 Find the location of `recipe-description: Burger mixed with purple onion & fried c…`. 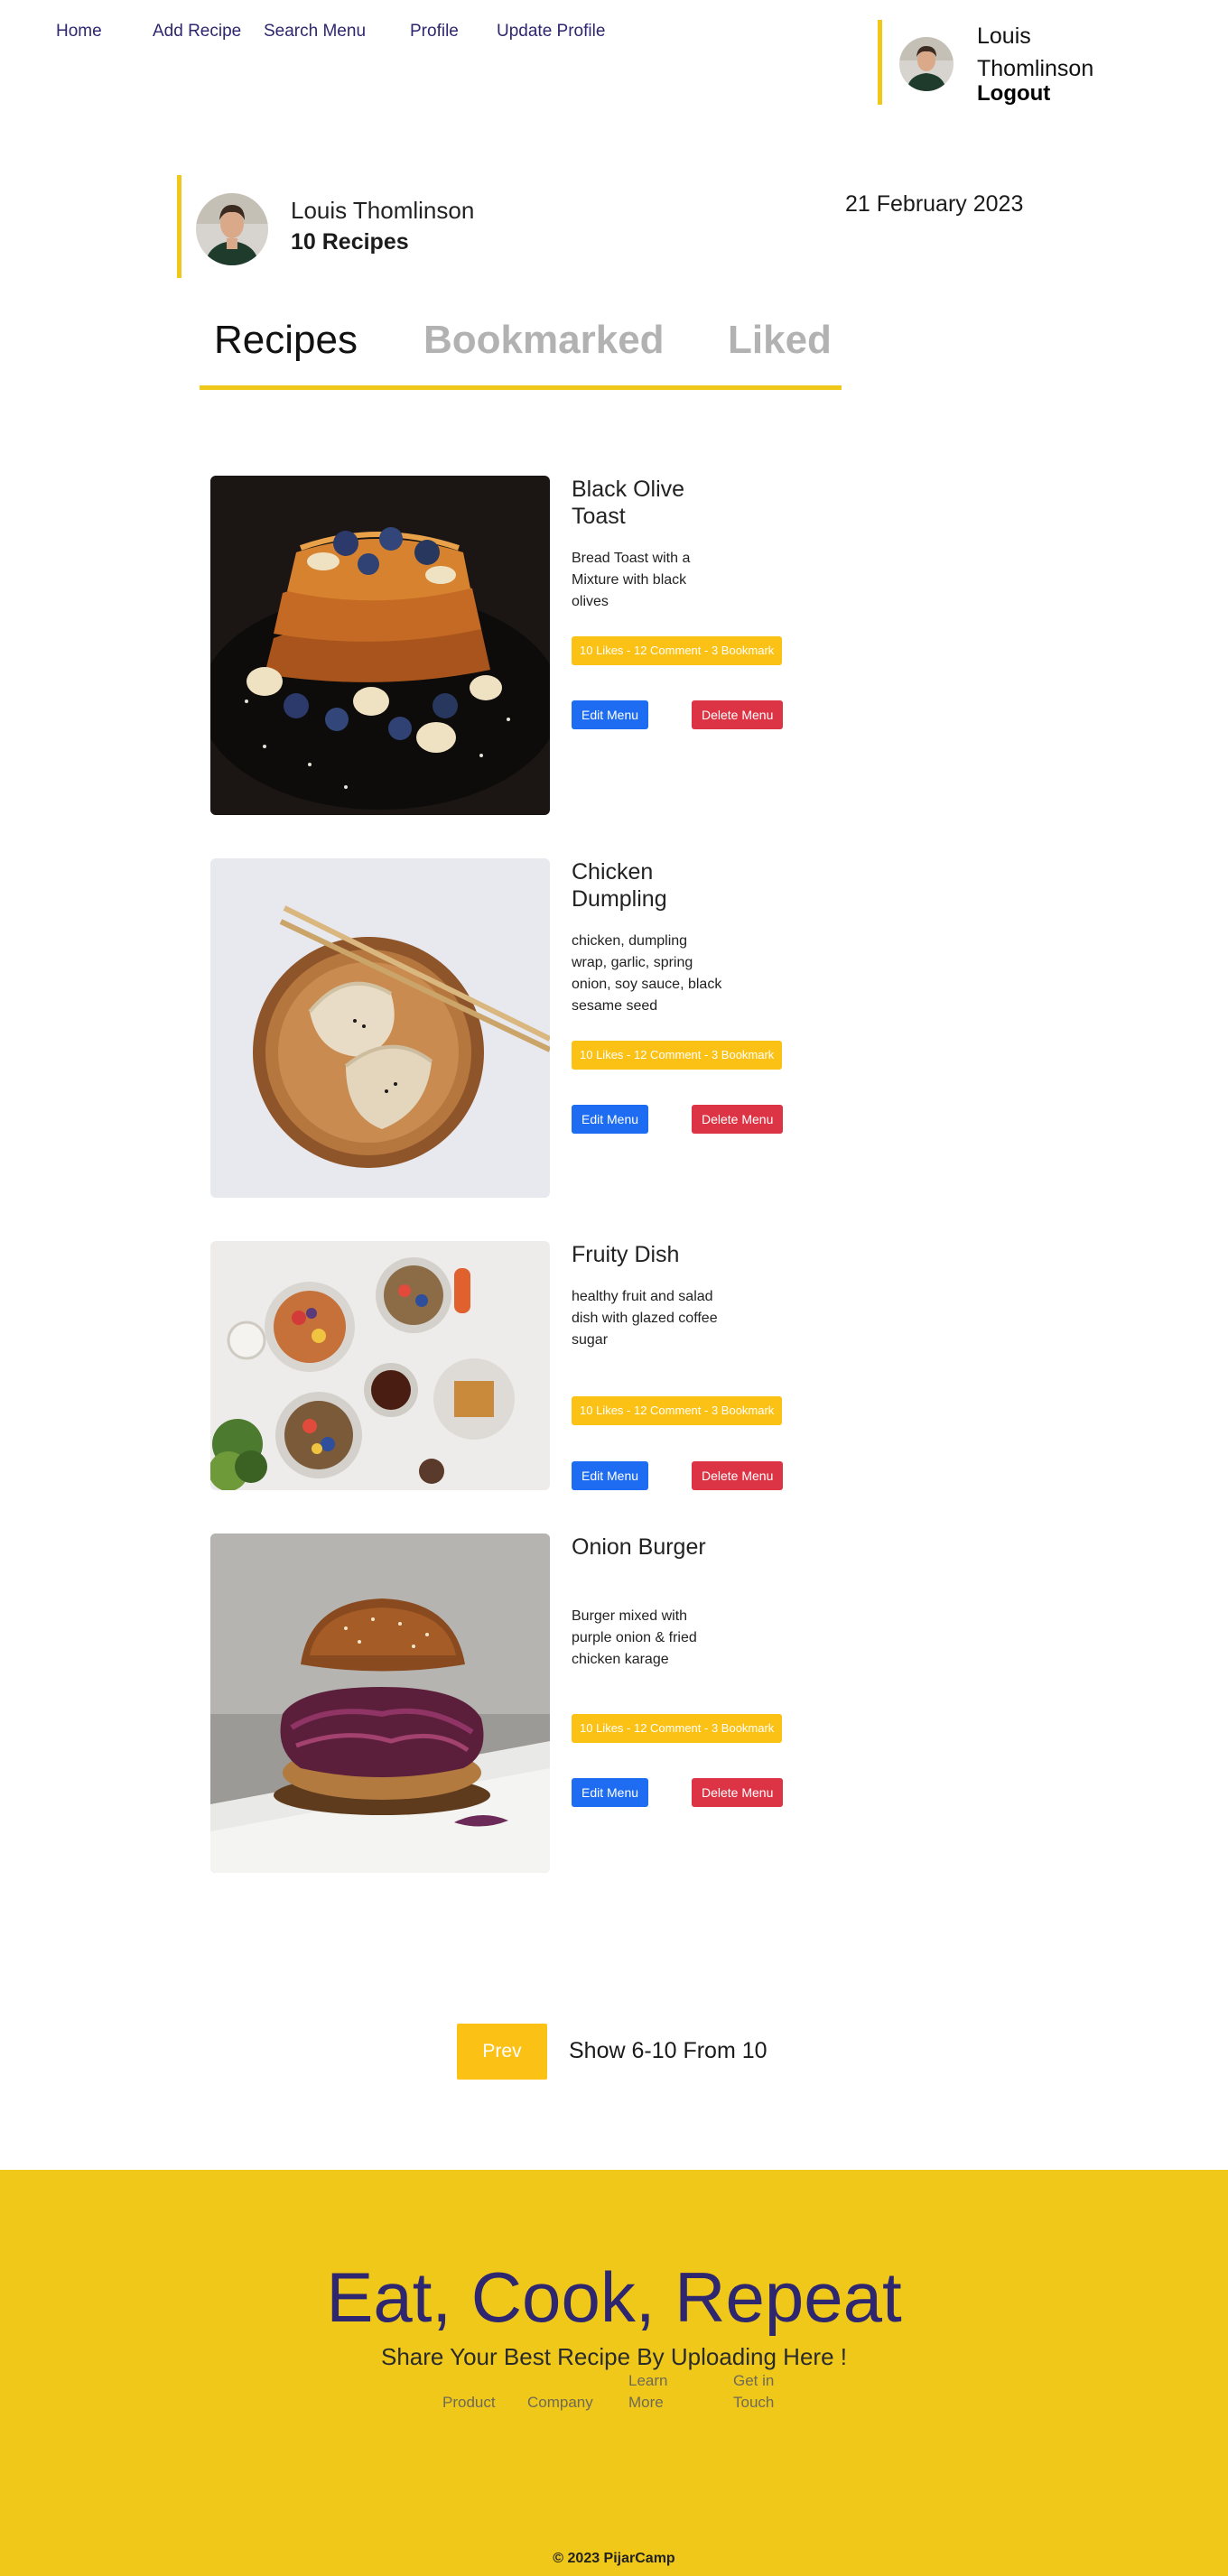

recipe-description: Burger mixed with purple onion & fried c… is located at coordinates (634, 1637).